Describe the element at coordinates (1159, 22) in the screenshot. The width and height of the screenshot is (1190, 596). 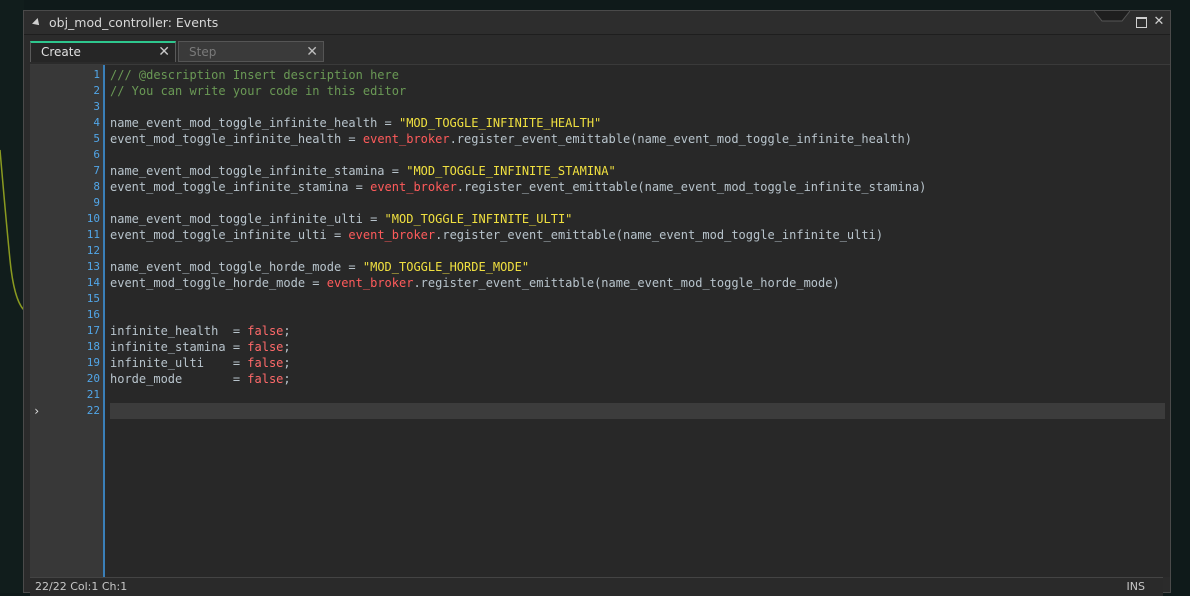
I see `close-window-button: ✕` at that location.